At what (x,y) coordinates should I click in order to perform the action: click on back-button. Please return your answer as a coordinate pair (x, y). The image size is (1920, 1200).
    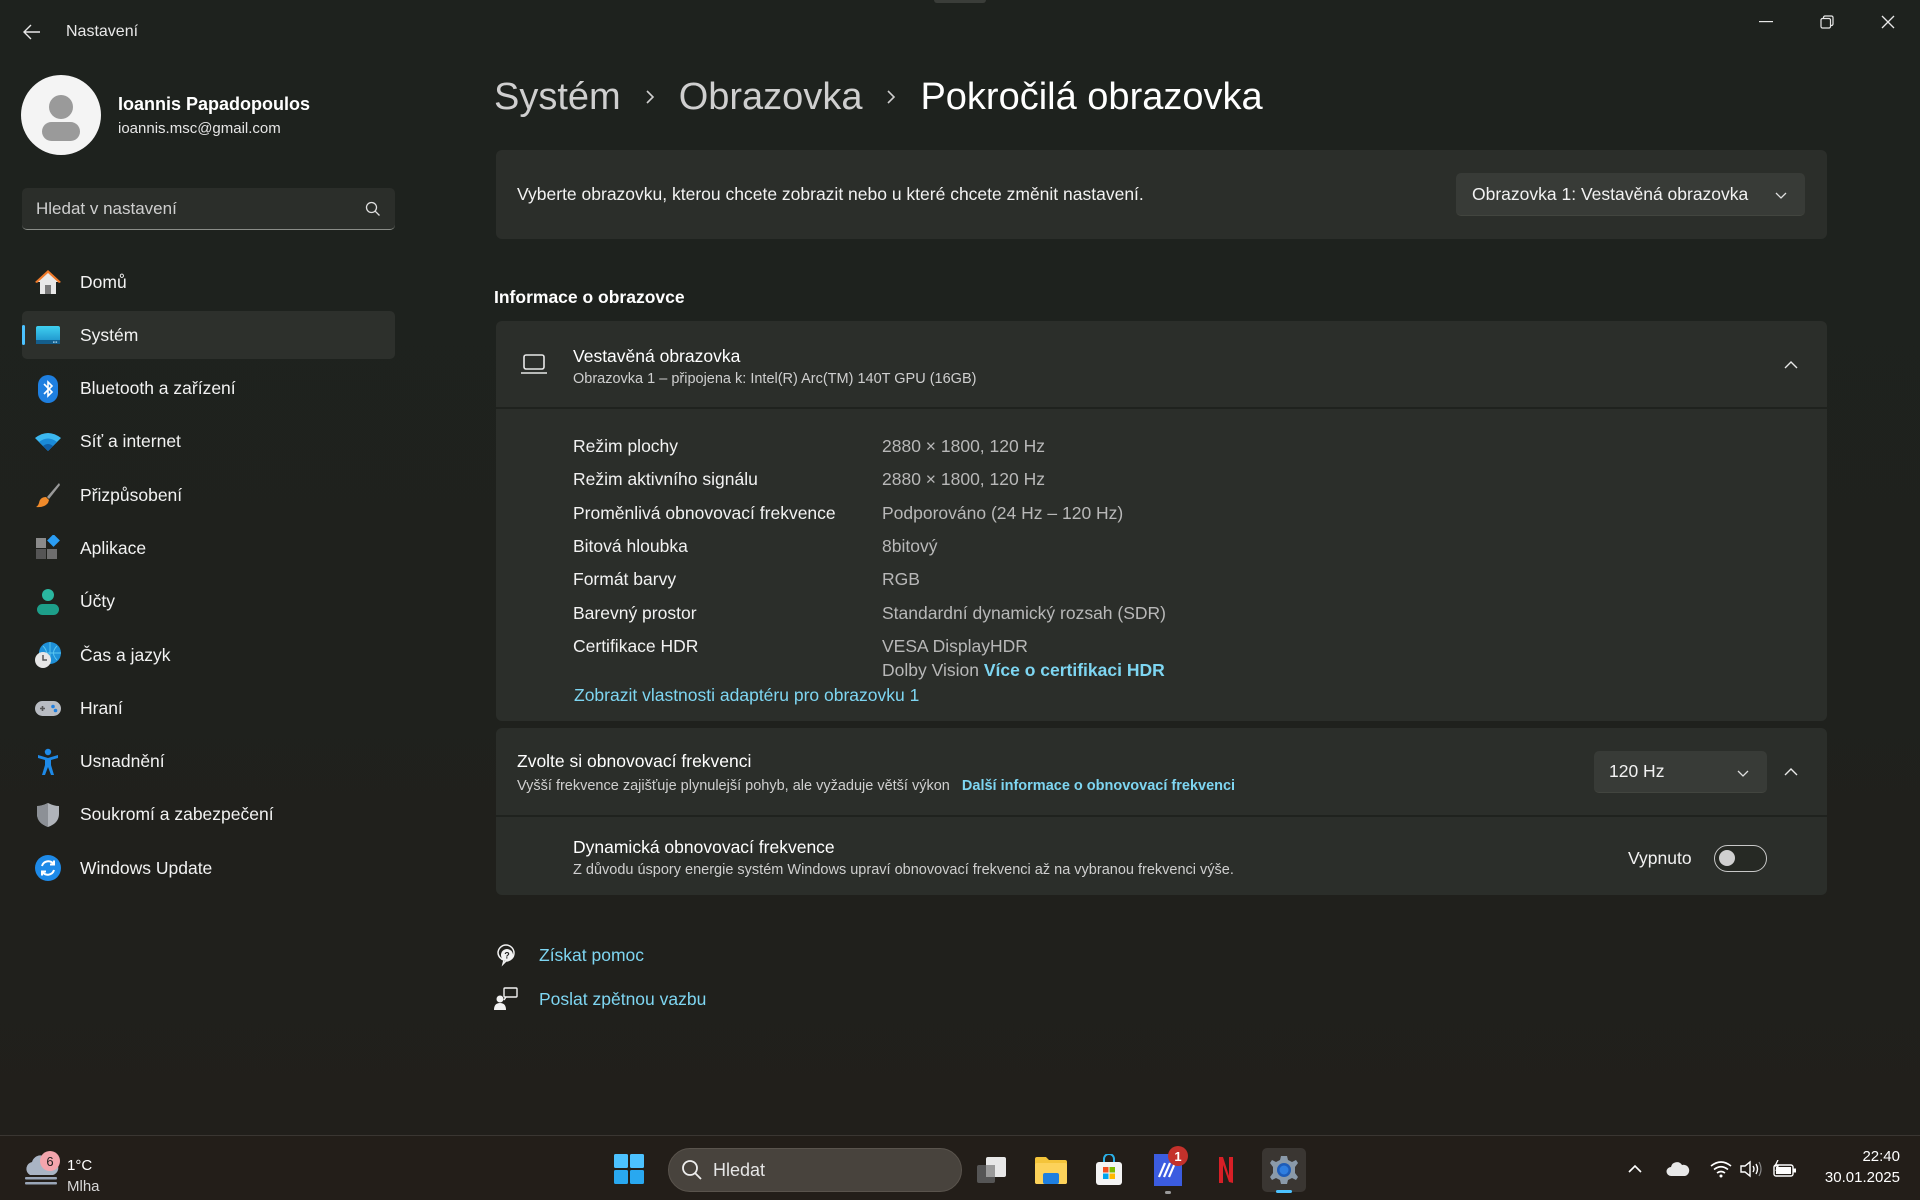
    Looking at the image, I should click on (32, 32).